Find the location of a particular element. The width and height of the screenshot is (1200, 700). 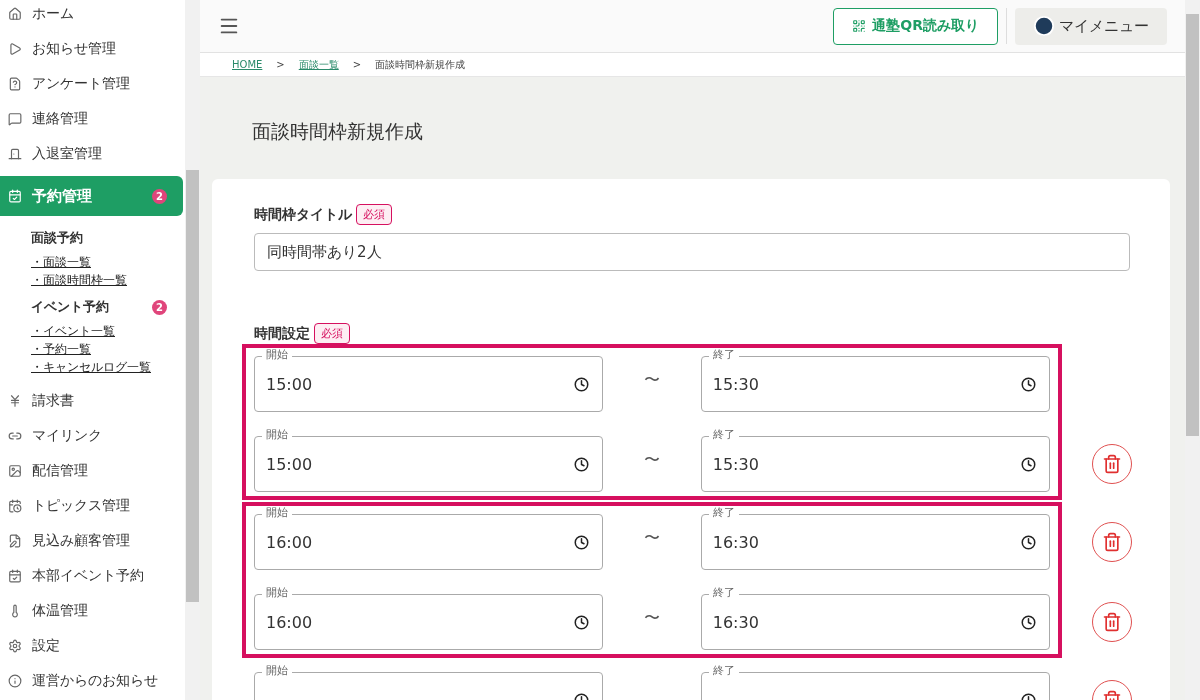

page-title: 面談時間枠新規作成 is located at coordinates (338, 131).